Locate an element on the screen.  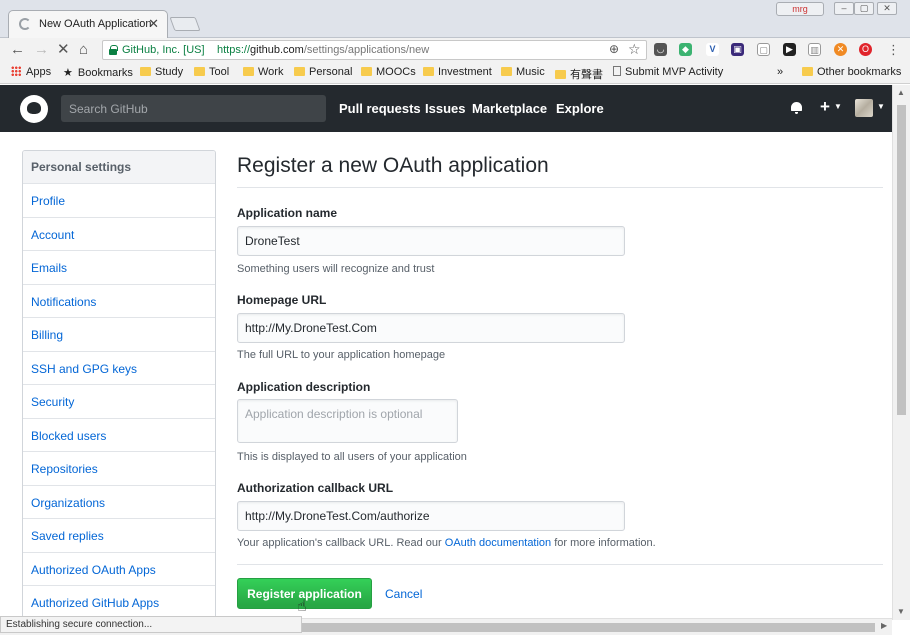
green-extension-icon: ◆ is located at coordinates (685, 49).